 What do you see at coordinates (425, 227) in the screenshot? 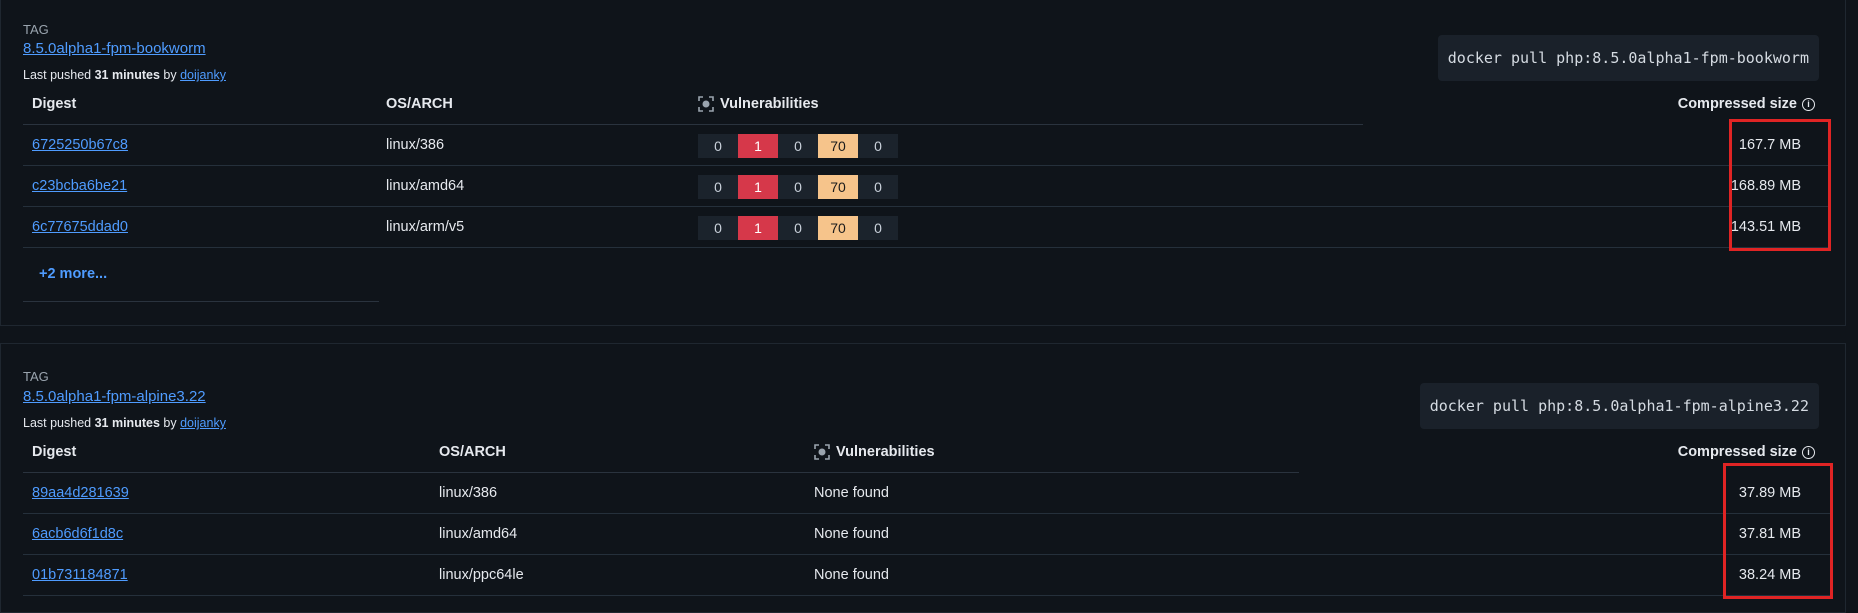
I see `os-arch-value: linux/arm/v5` at bounding box center [425, 227].